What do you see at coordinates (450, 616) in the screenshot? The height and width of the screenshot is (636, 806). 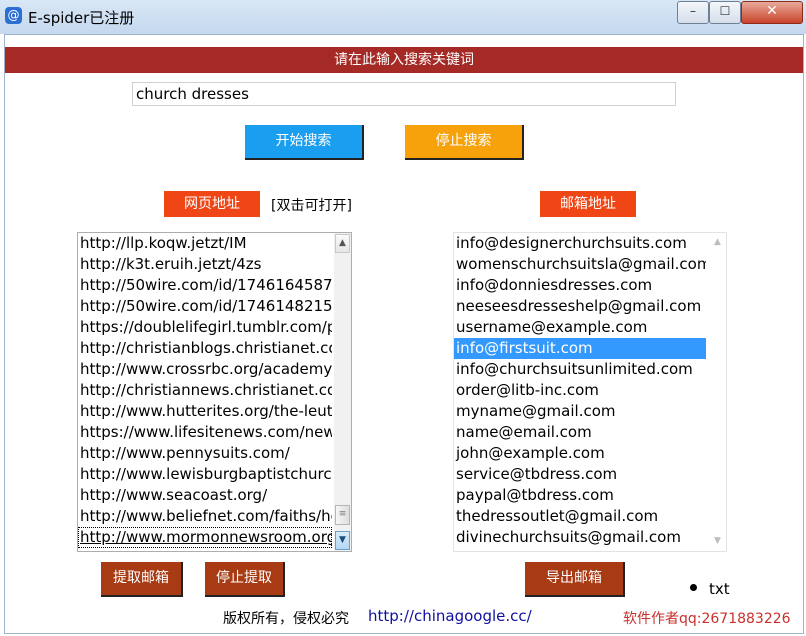 I see `website-link: http://chinagoogle.cc/` at bounding box center [450, 616].